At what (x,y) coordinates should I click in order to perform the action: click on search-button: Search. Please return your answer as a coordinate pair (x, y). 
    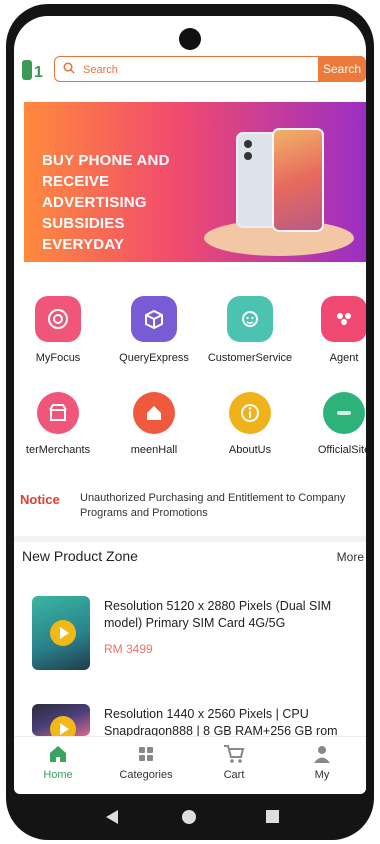
    Looking at the image, I should click on (342, 69).